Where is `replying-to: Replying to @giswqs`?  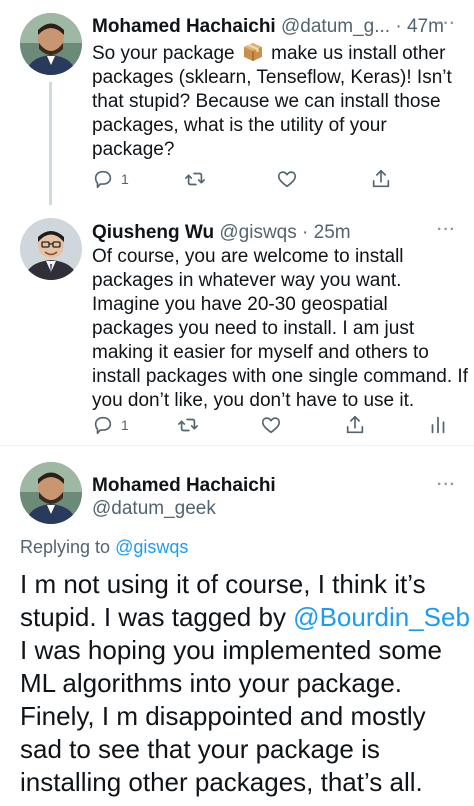 replying-to: Replying to @giswqs is located at coordinates (104, 547).